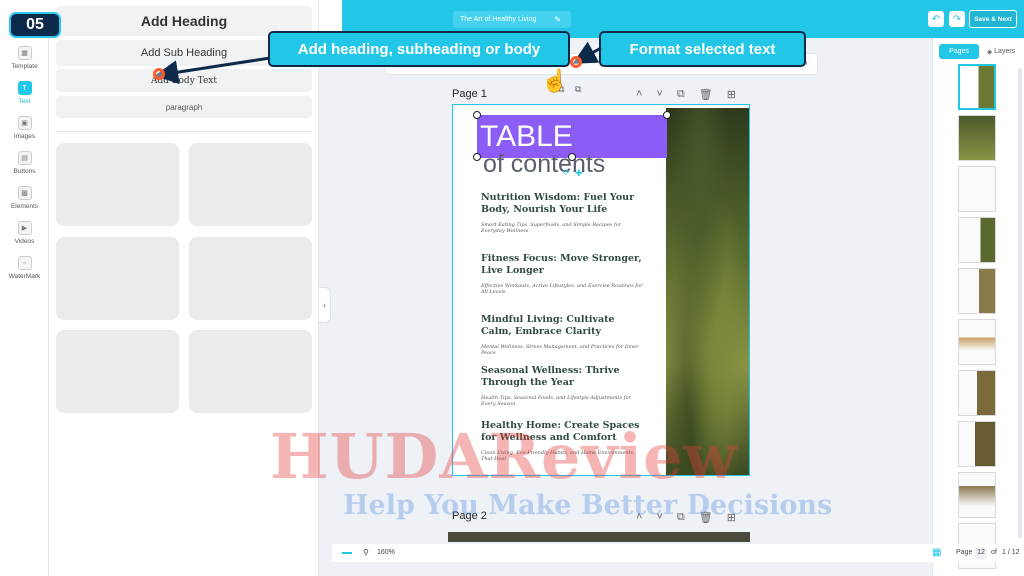 The image size is (1024, 576). Describe the element at coordinates (378, 63) in the screenshot. I see `annotation-arrows` at that location.